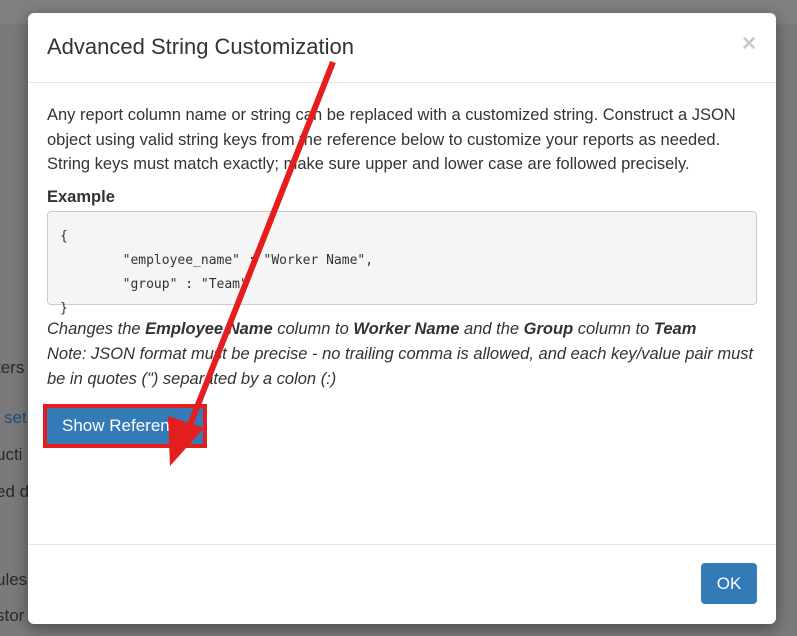 Image resolution: width=797 pixels, height=636 pixels. I want to click on background-text: ters, so click(12, 367).